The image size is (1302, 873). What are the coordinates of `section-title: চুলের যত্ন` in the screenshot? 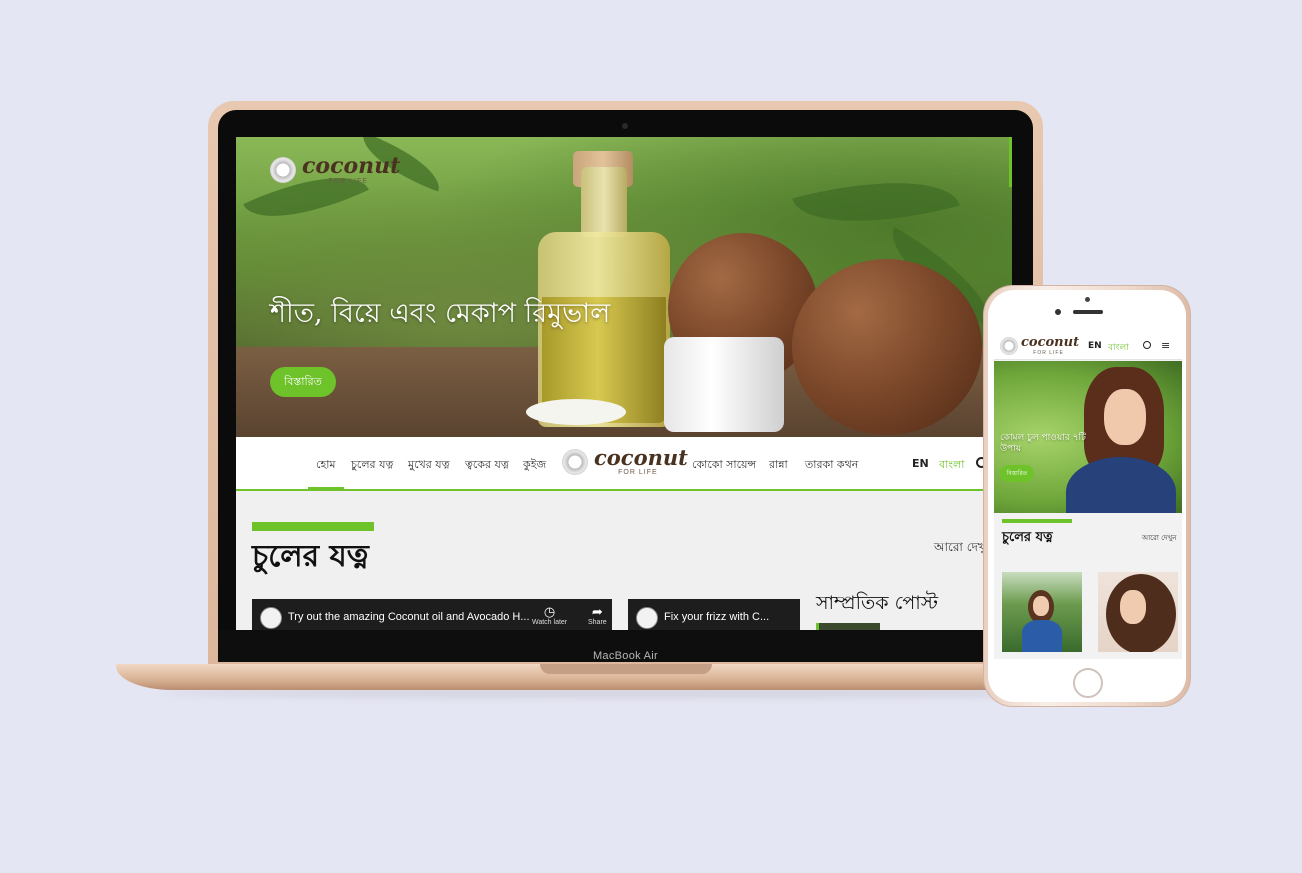 It's located at (310, 556).